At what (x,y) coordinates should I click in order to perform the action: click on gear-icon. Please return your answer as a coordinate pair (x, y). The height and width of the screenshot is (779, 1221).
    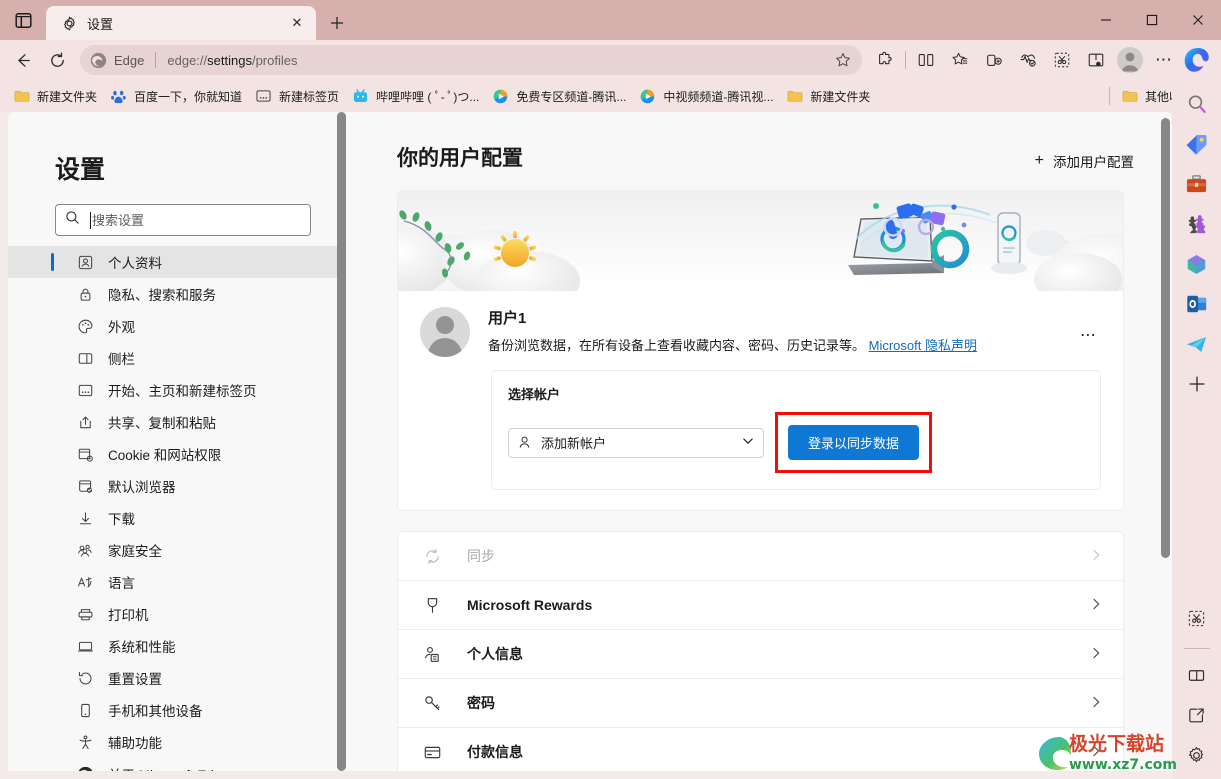
    Looking at the image, I should click on (69, 23).